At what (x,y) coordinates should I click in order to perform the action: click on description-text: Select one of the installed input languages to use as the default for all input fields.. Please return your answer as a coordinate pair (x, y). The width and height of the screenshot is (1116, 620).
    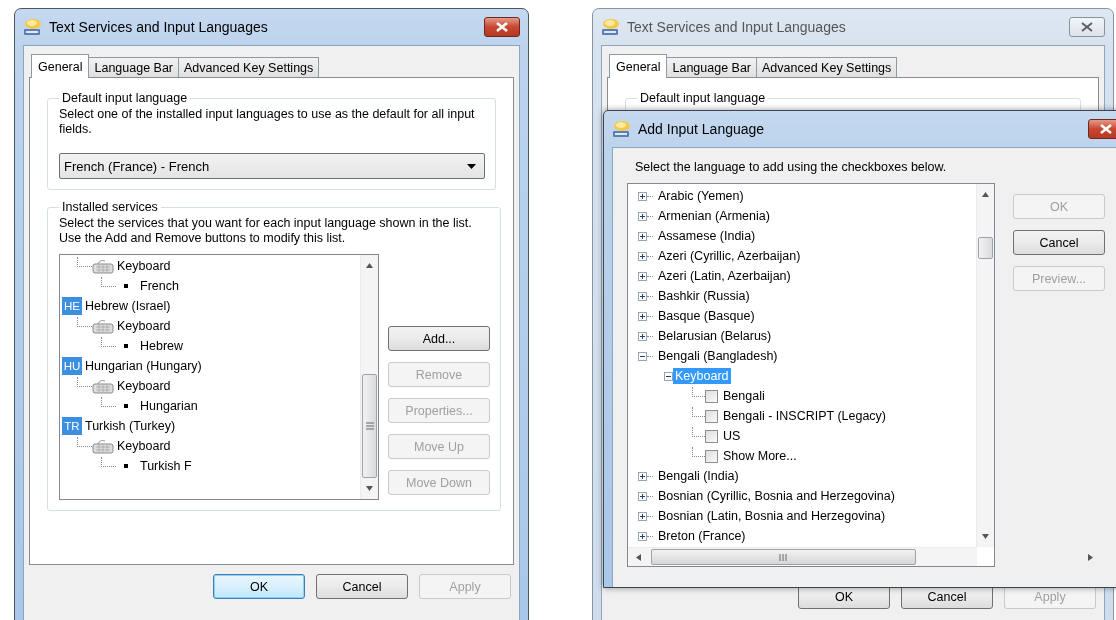
    Looking at the image, I should click on (267, 122).